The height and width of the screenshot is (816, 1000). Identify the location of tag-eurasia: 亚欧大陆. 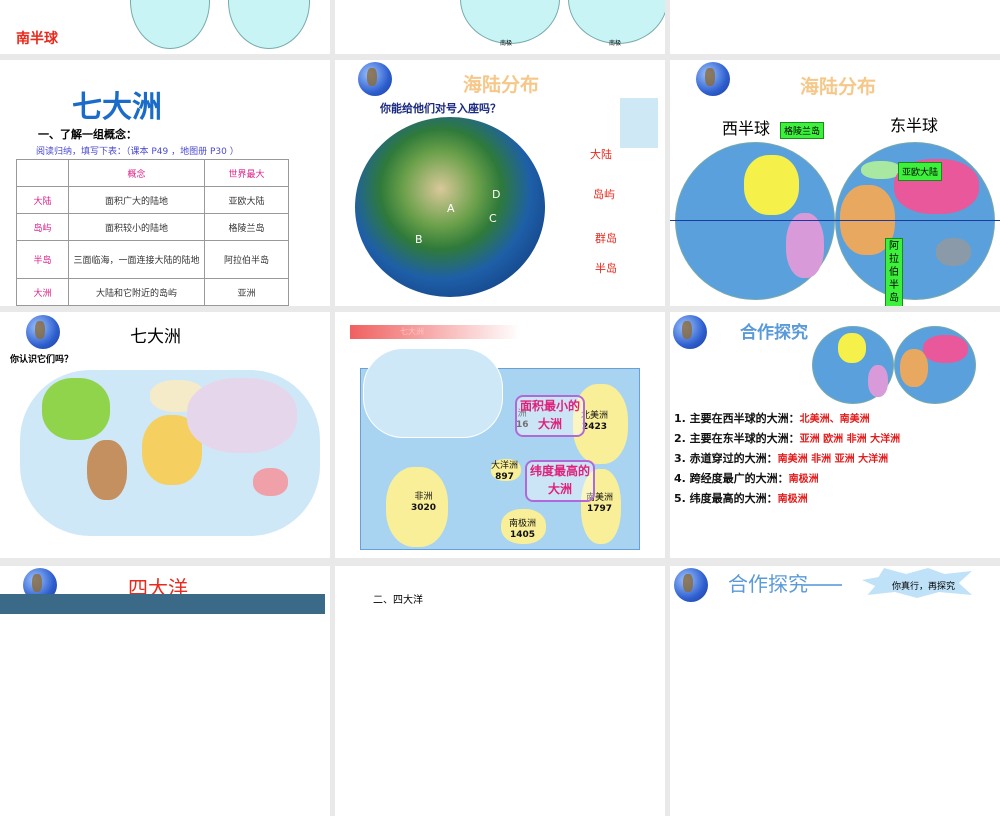
(920, 171).